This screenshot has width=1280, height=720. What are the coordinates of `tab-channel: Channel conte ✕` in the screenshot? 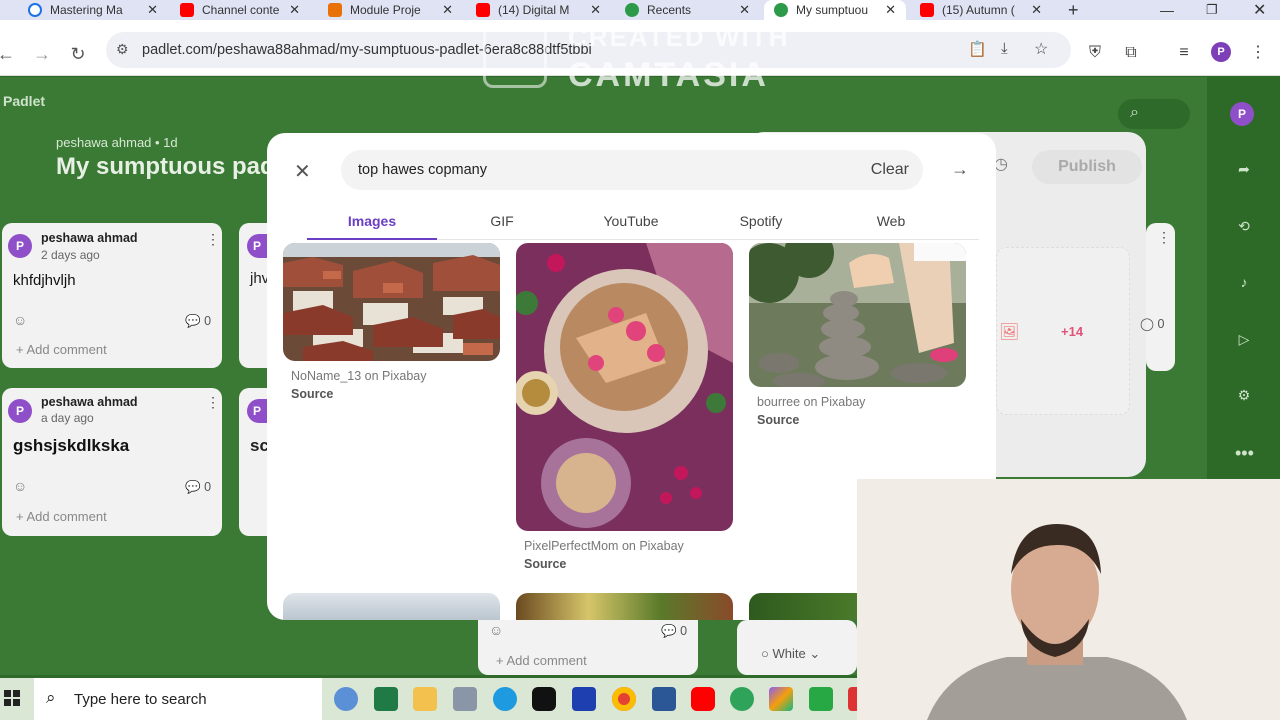 It's located at (240, 10).